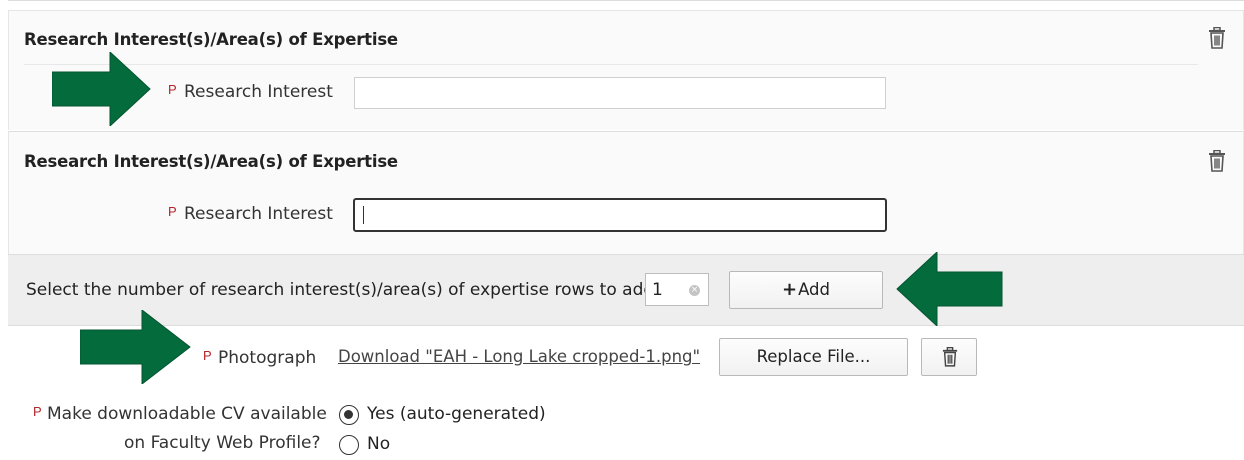  What do you see at coordinates (949, 289) in the screenshot?
I see `arrow-left-icon` at bounding box center [949, 289].